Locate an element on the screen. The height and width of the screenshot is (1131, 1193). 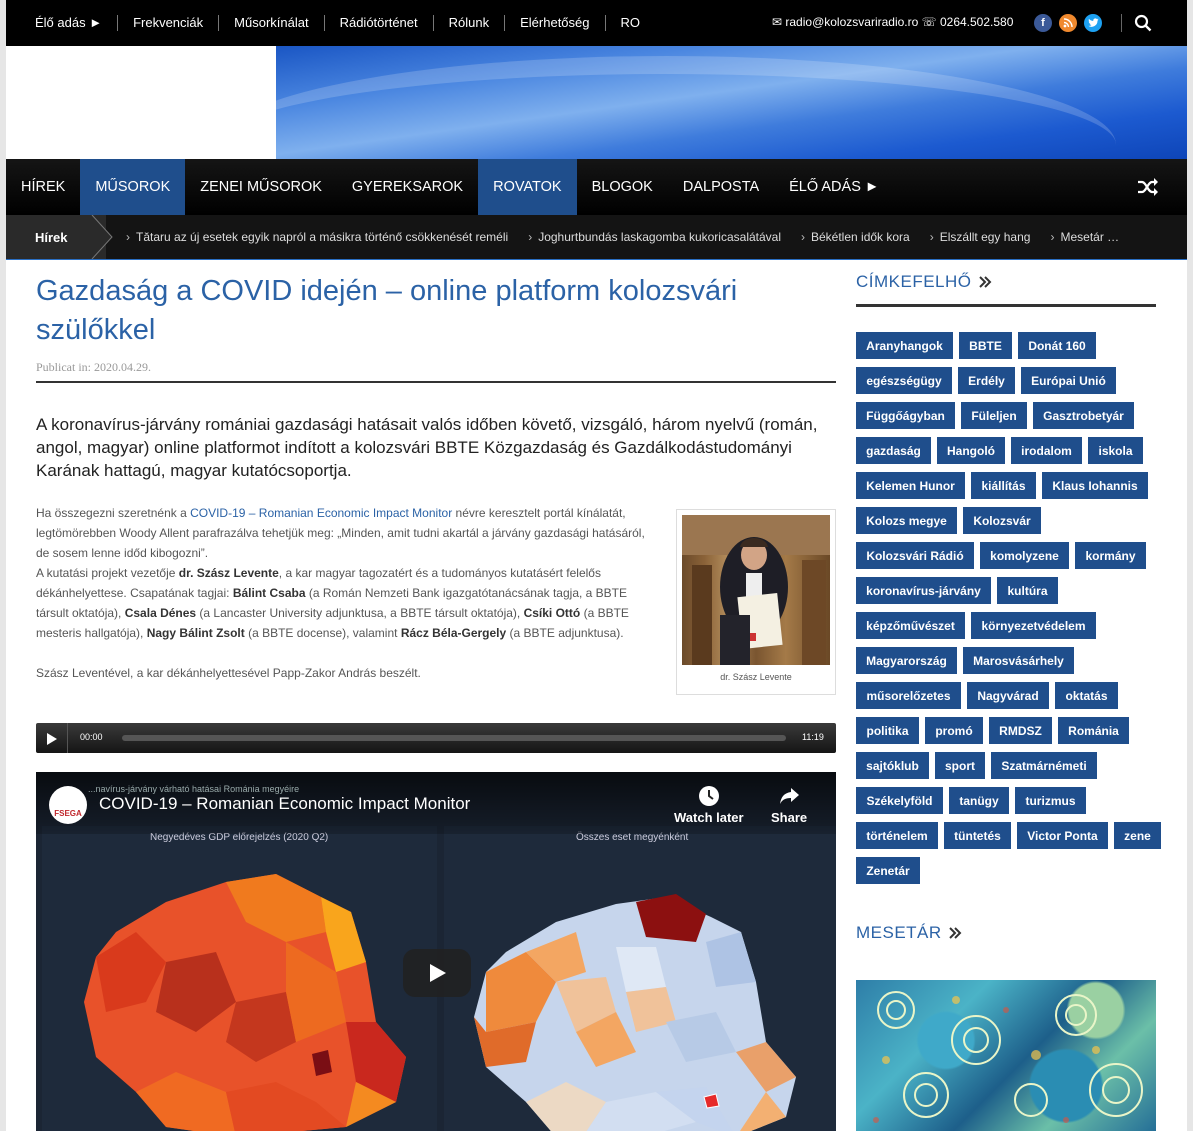
watch-later-button: Watch later is located at coordinates (709, 805).